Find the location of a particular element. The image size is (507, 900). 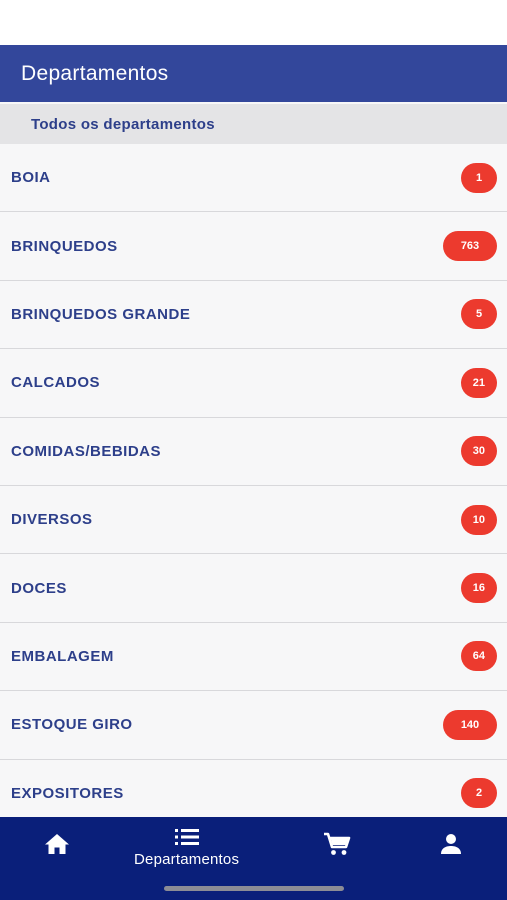

department-label: CALCADOS is located at coordinates (55, 383).